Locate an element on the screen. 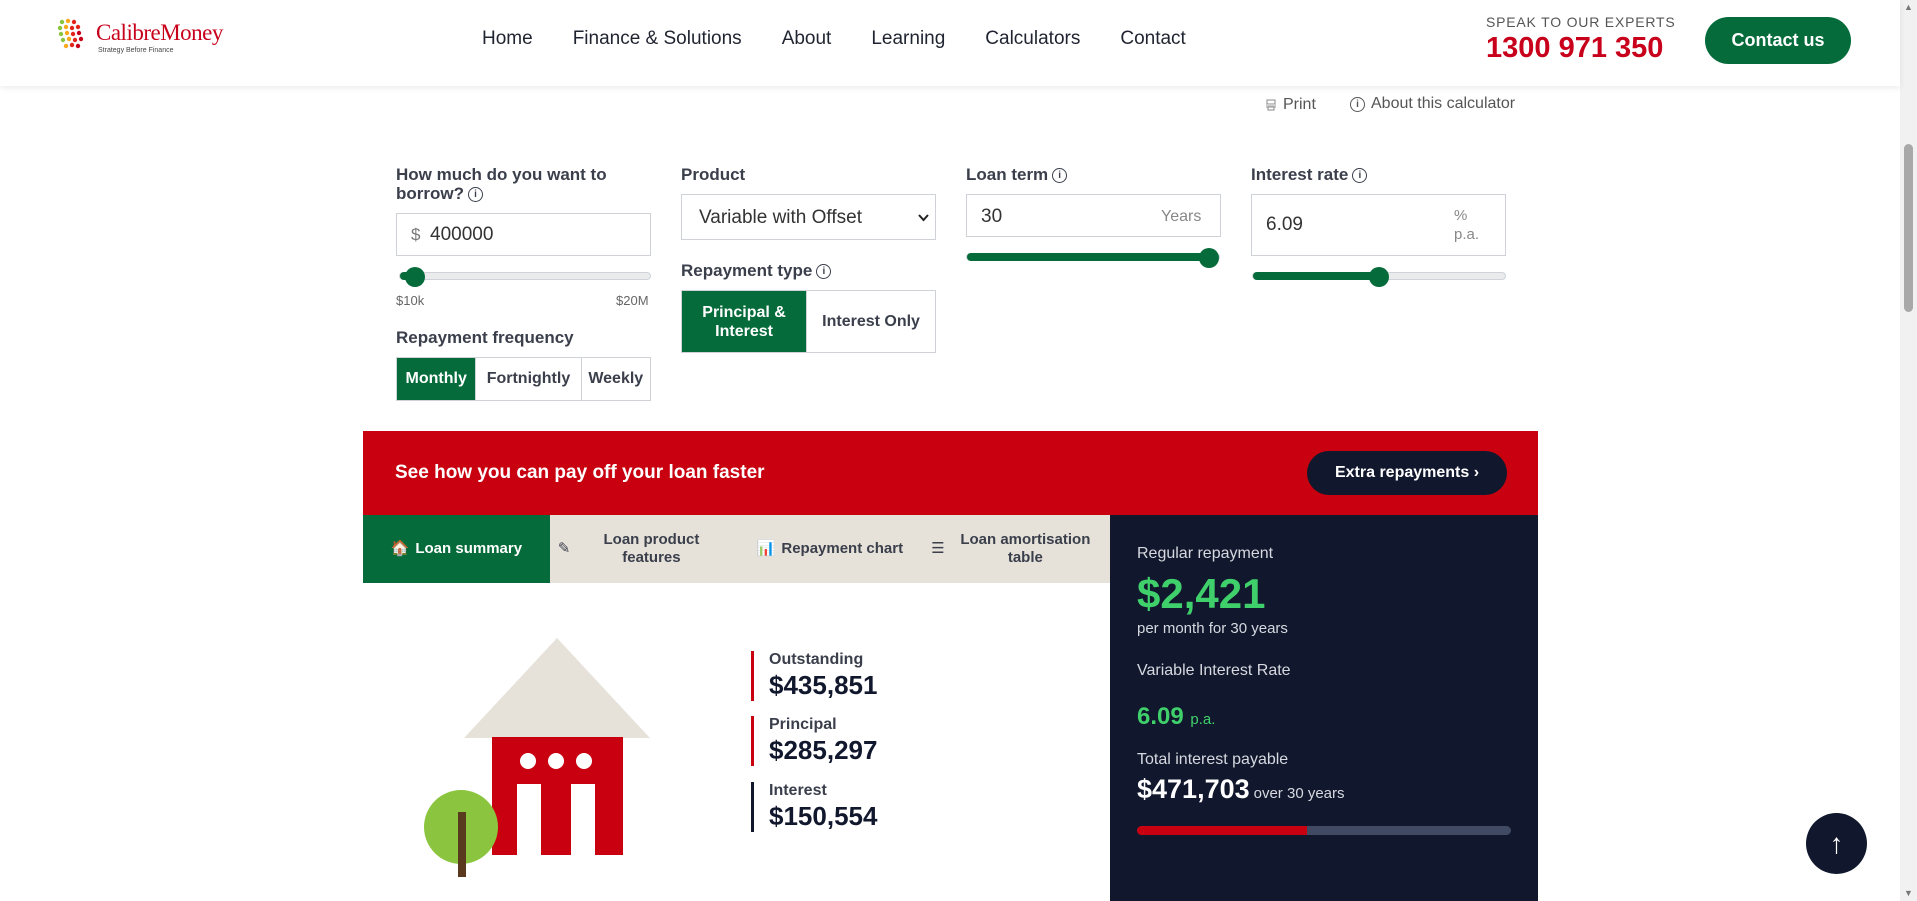  info-icon: i is located at coordinates (1357, 104).